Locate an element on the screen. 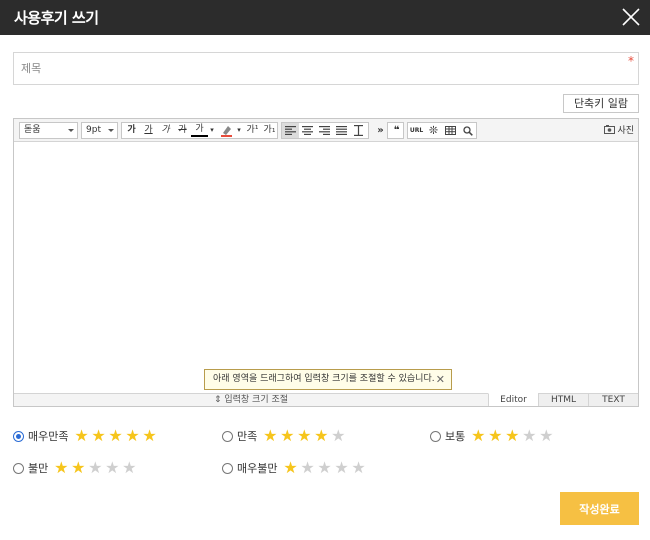 This screenshot has height=540, width=650. insert-group: URL ❊ is located at coordinates (442, 130).